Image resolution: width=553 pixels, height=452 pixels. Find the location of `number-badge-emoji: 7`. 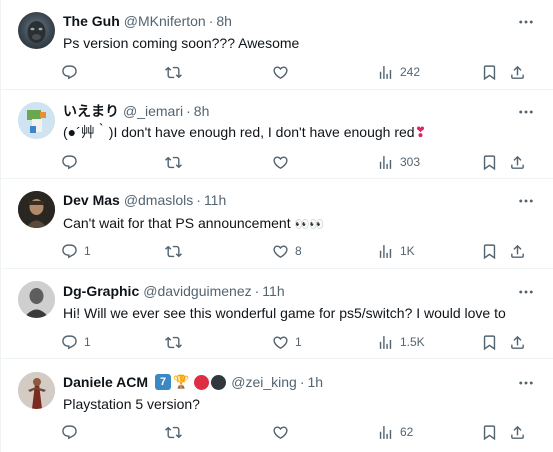

number-badge-emoji: 7 is located at coordinates (163, 382).